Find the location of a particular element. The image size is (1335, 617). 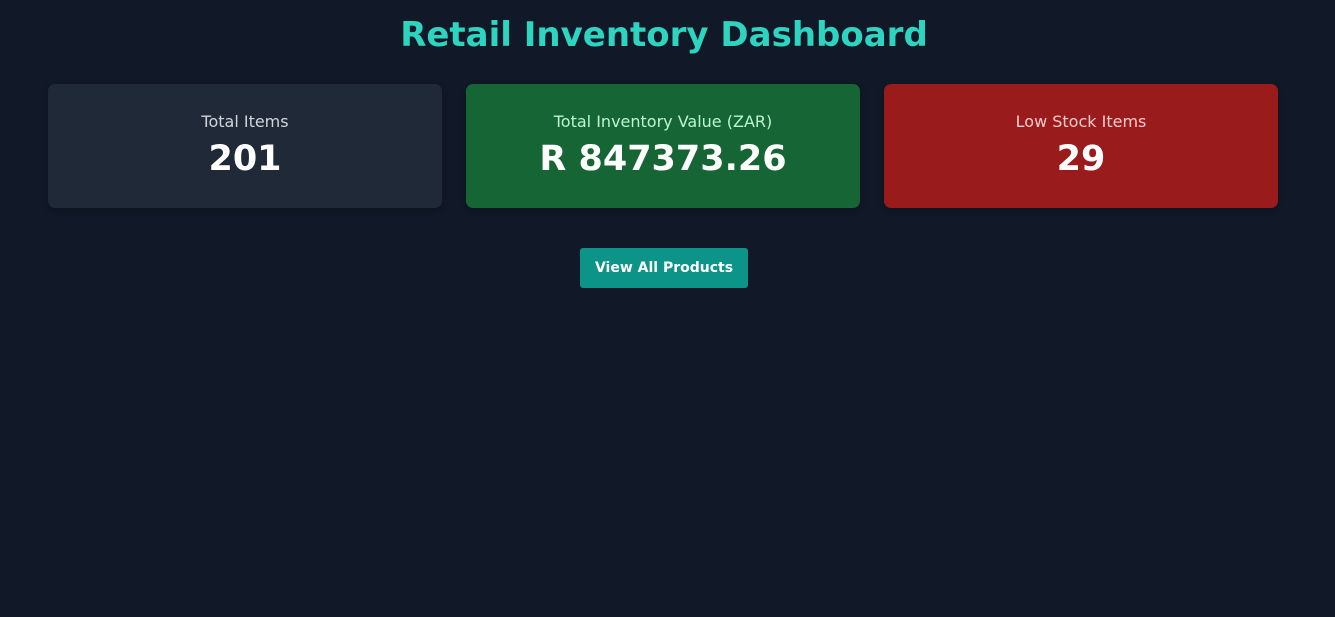

inventory-value-amount: R 847373.26 is located at coordinates (663, 159).